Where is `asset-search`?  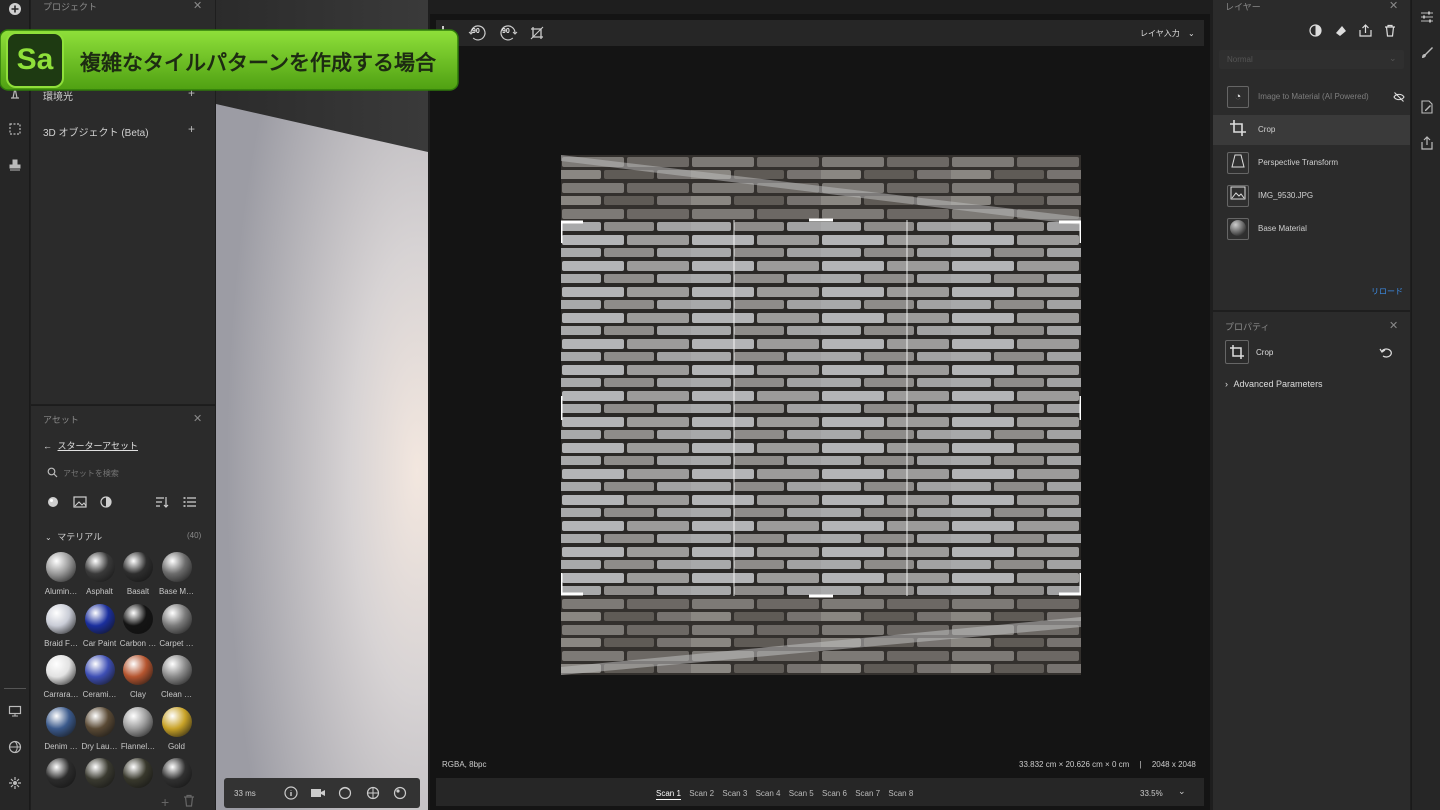
asset-search is located at coordinates (123, 473).